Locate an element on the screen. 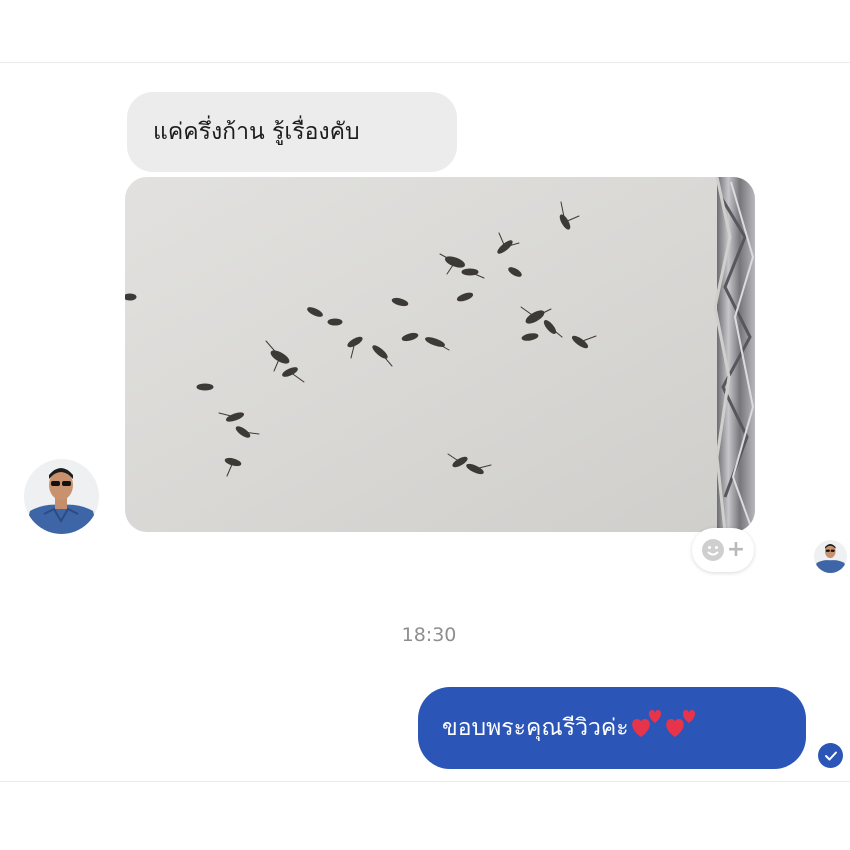 This screenshot has height=850, width=850. seen-by-avatar is located at coordinates (830, 556).